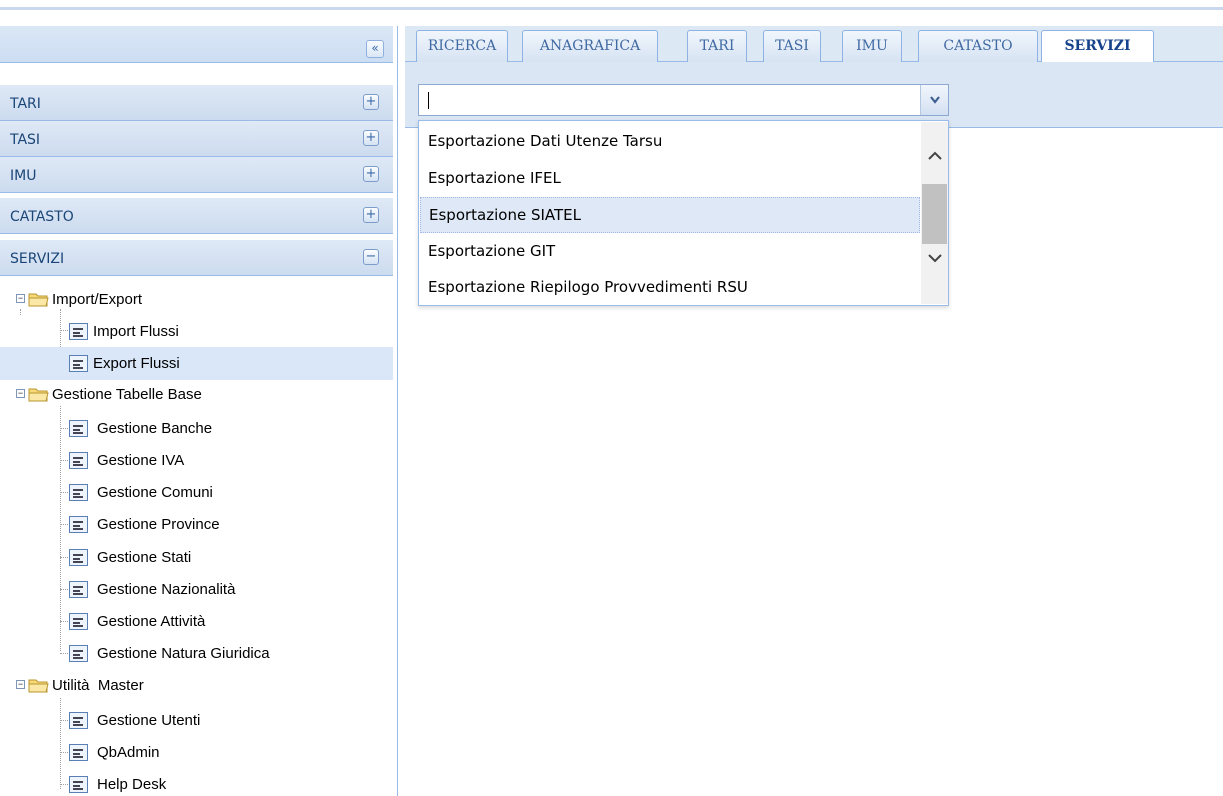 This screenshot has height=796, width=1223. Describe the element at coordinates (155, 492) in the screenshot. I see `tree-node-label: Gestione Comuni` at that location.